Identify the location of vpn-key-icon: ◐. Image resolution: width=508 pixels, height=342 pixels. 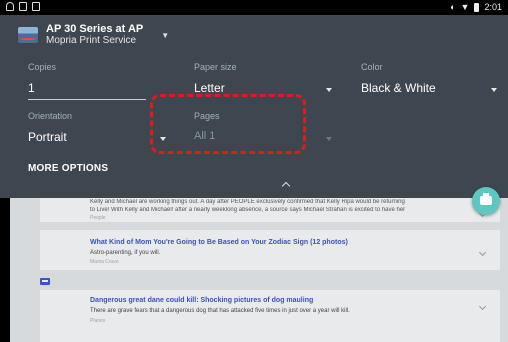
(453, 7).